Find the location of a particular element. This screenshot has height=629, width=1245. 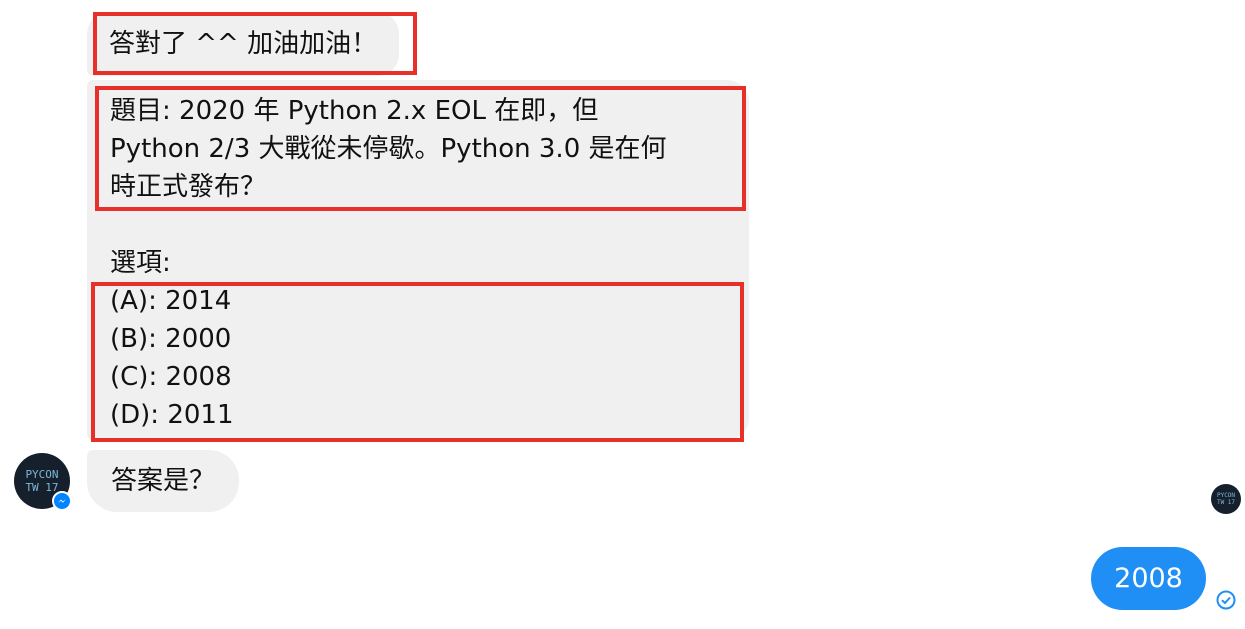

question-line-2: Python 2/3 大戰從未停歇。Python 3.0 是在何 is located at coordinates (388, 149).